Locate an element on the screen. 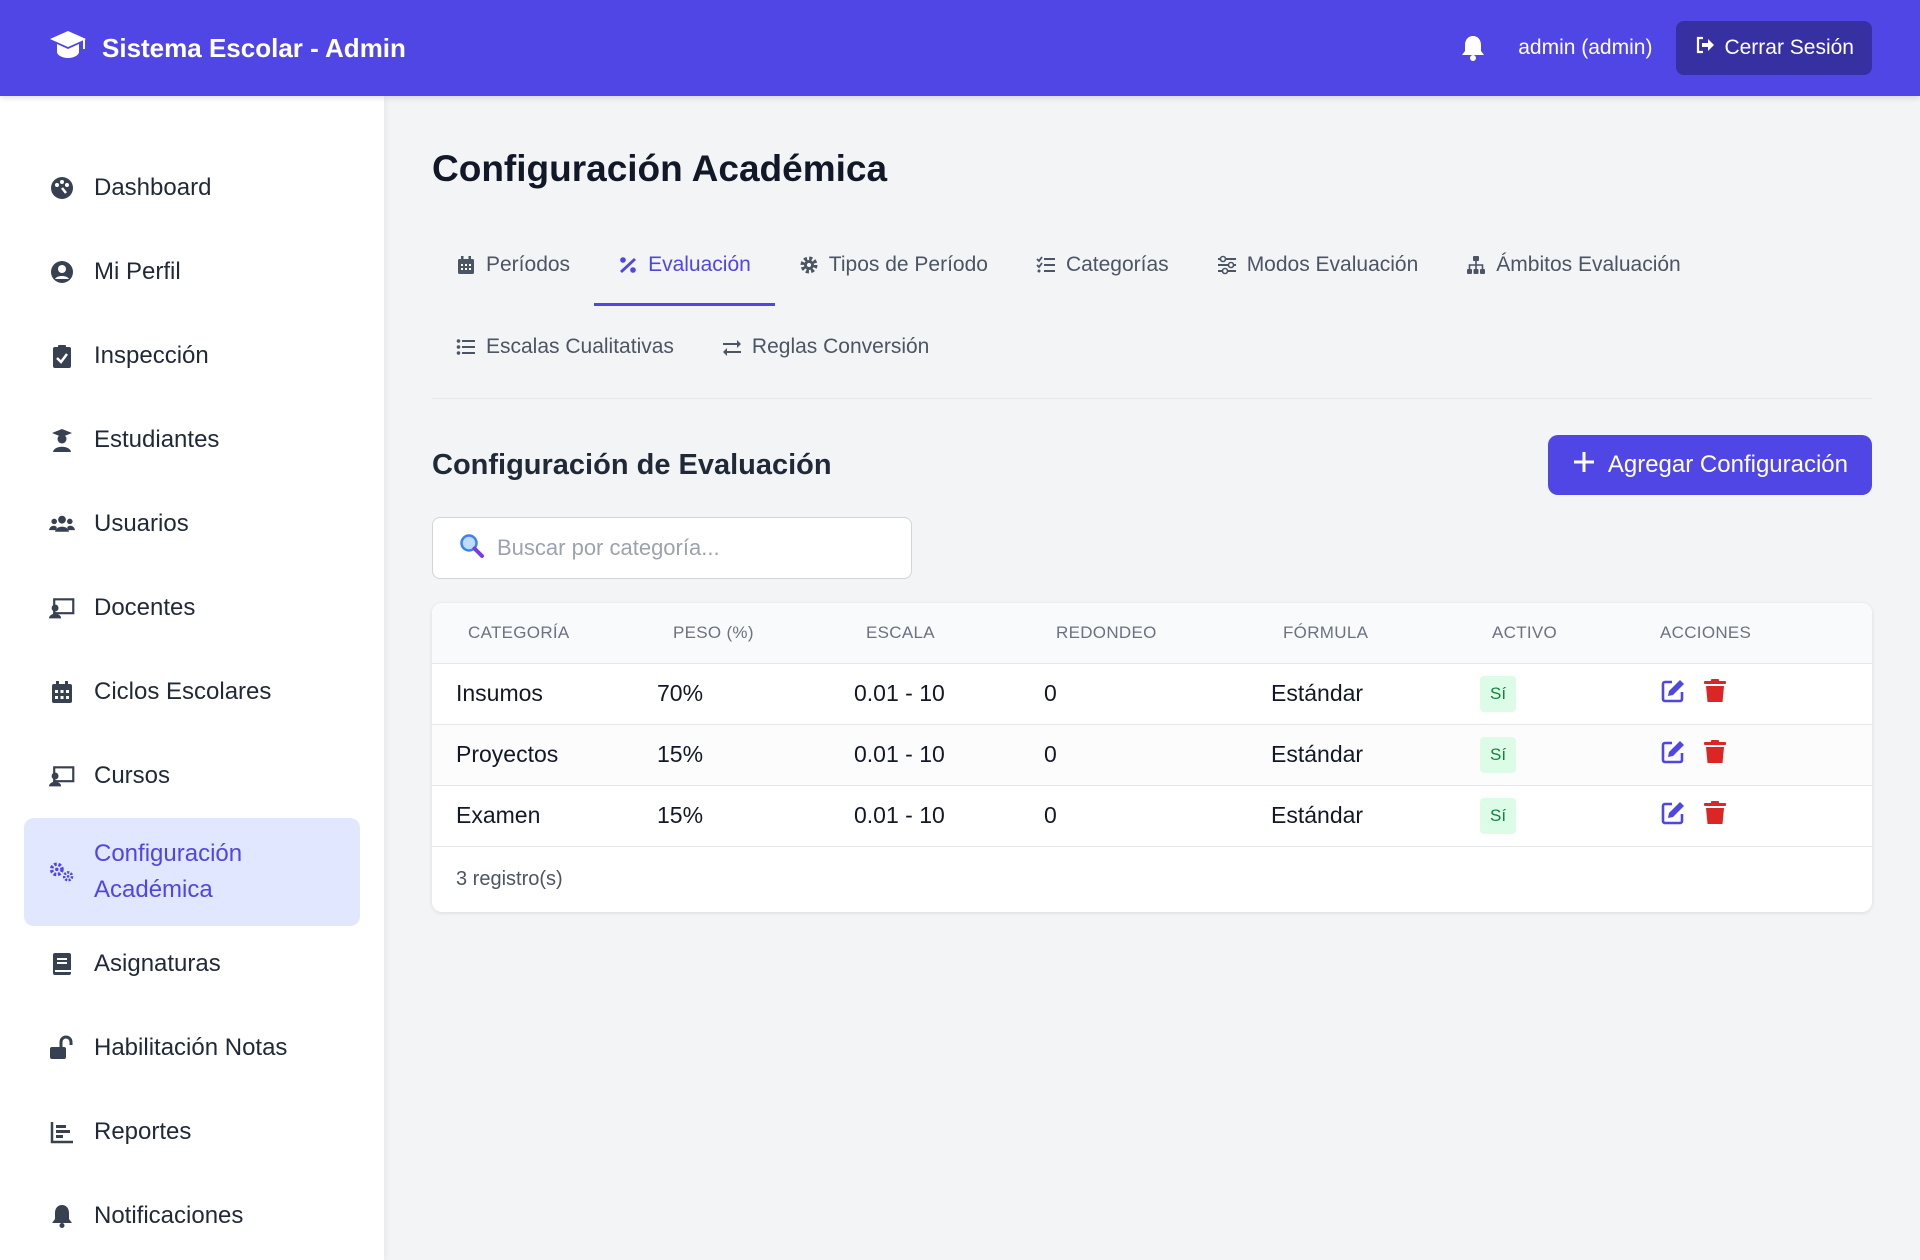  tab-escalas-cualitativas: Escalas Cualitativas is located at coordinates (565, 347).